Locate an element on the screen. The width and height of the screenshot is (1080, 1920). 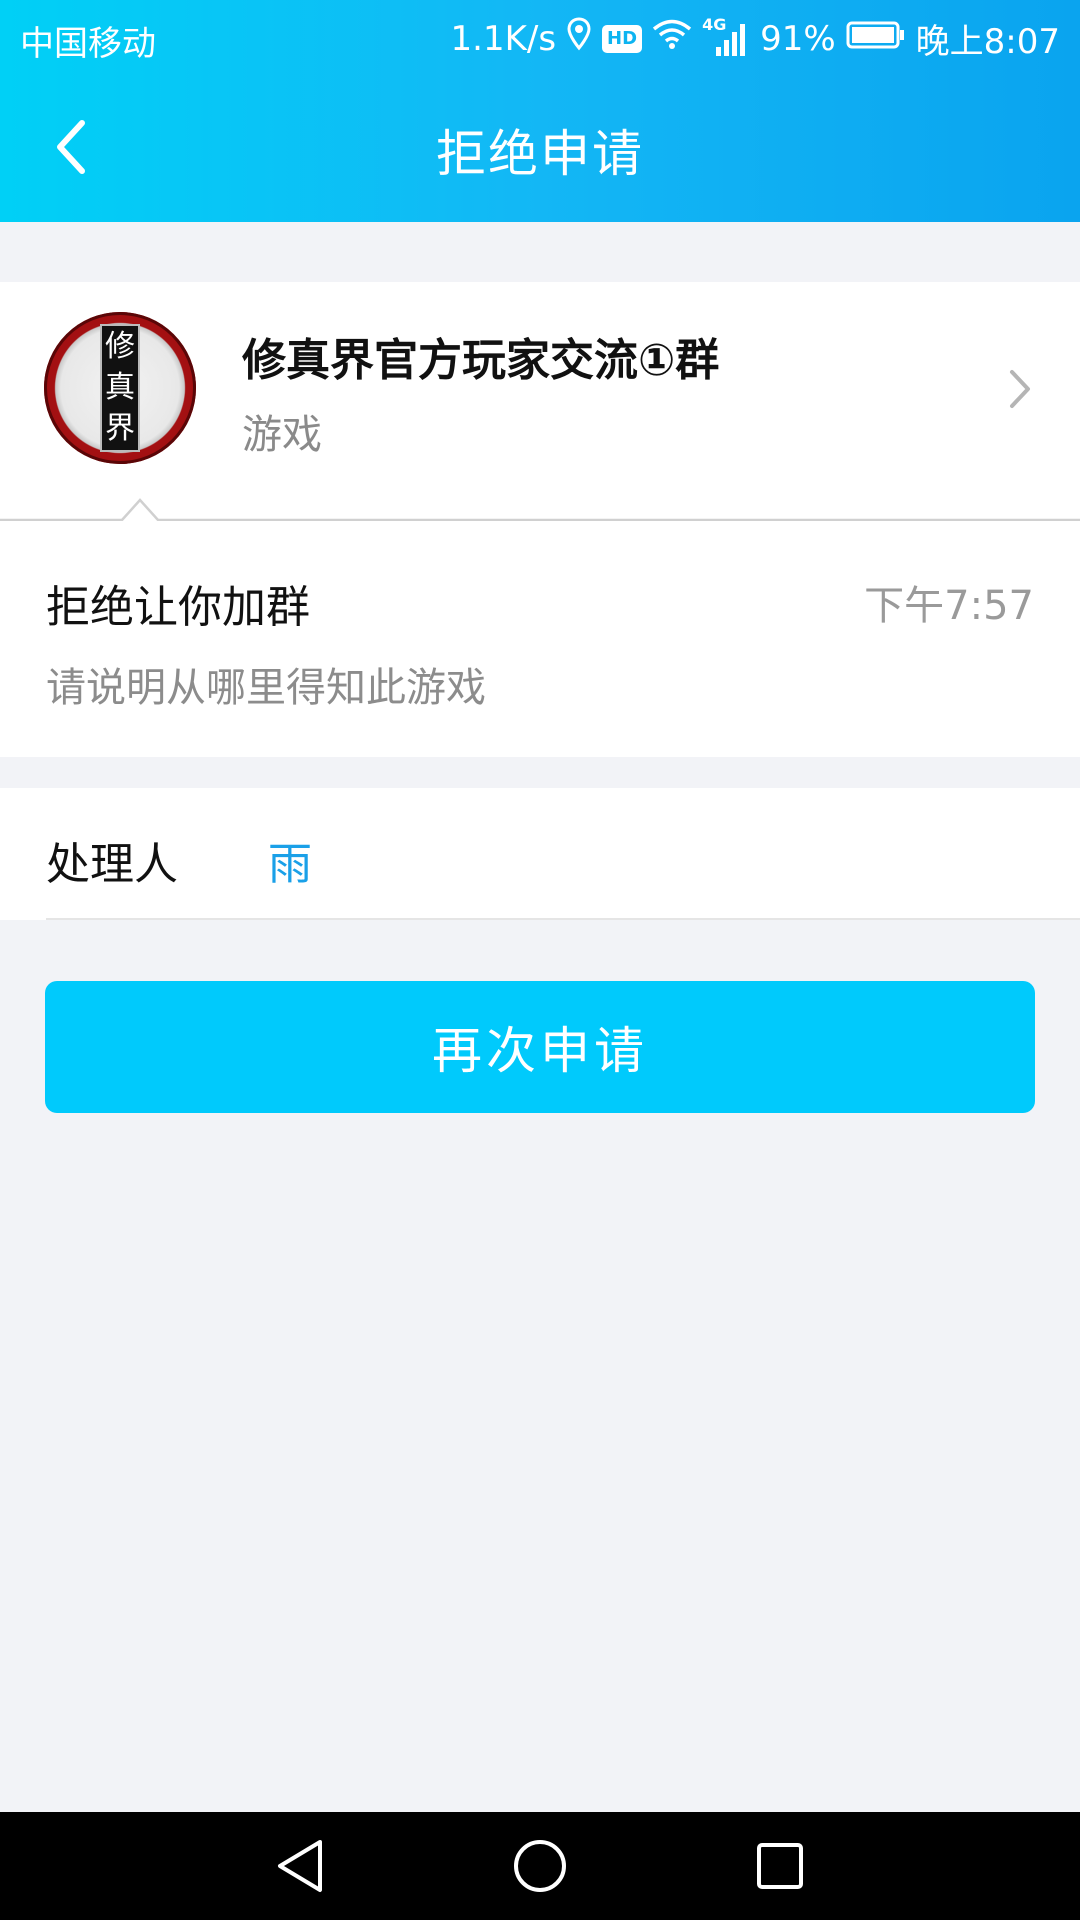
header: 中国移动 1.1K/s HD 4G 91% 晚上8:07 拒绝申请 is located at coordinates (540, 111).